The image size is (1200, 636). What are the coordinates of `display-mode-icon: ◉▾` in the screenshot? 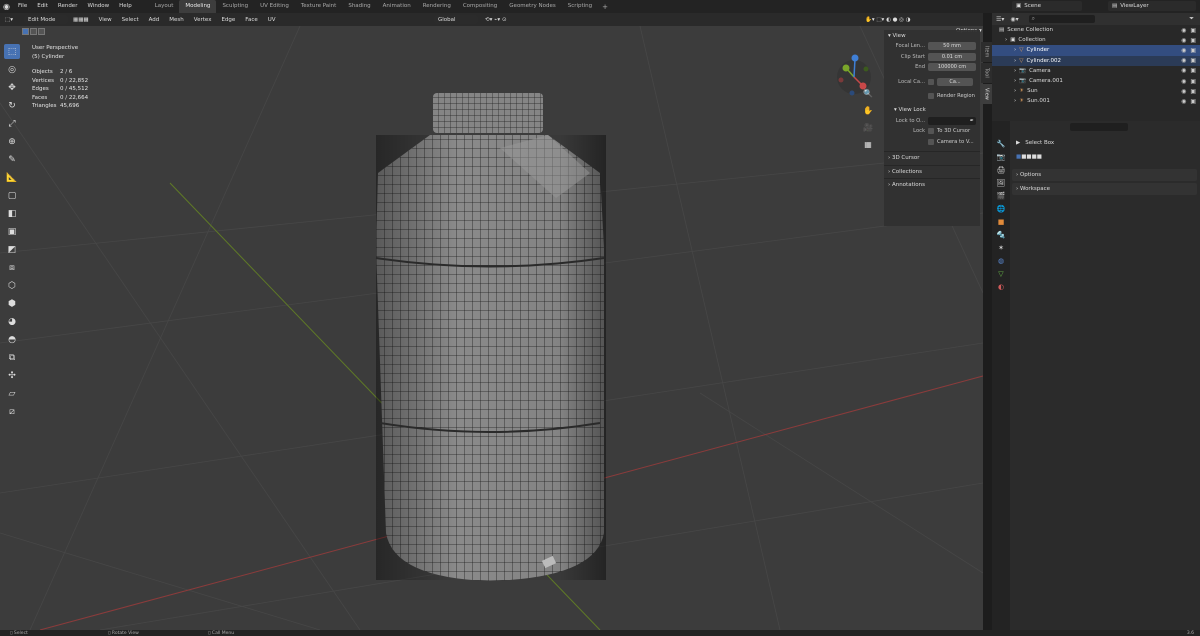 It's located at (1014, 19).